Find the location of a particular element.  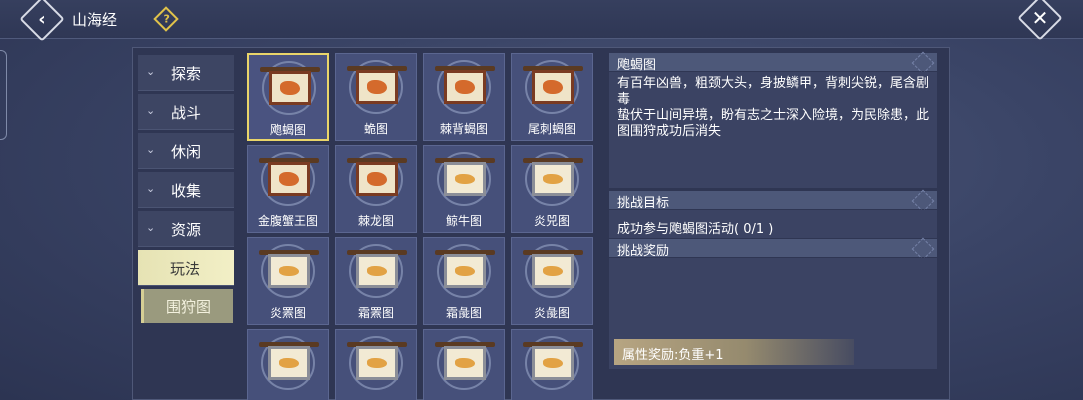

map-card: 鲸牛图 is located at coordinates (464, 189).